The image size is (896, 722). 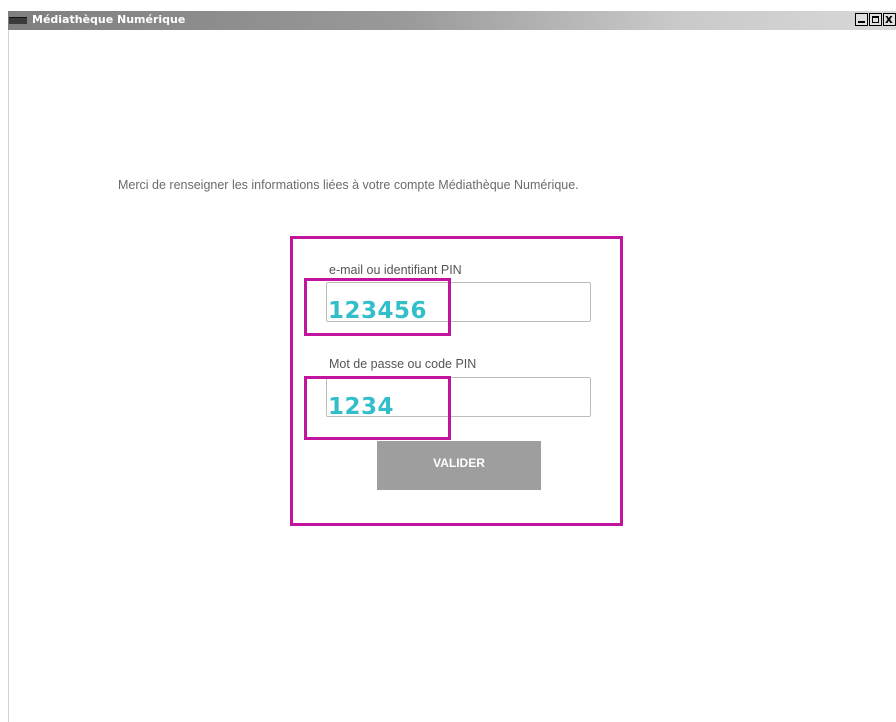 I want to click on password-label: Mot de passe ou code PIN, so click(x=403, y=364).